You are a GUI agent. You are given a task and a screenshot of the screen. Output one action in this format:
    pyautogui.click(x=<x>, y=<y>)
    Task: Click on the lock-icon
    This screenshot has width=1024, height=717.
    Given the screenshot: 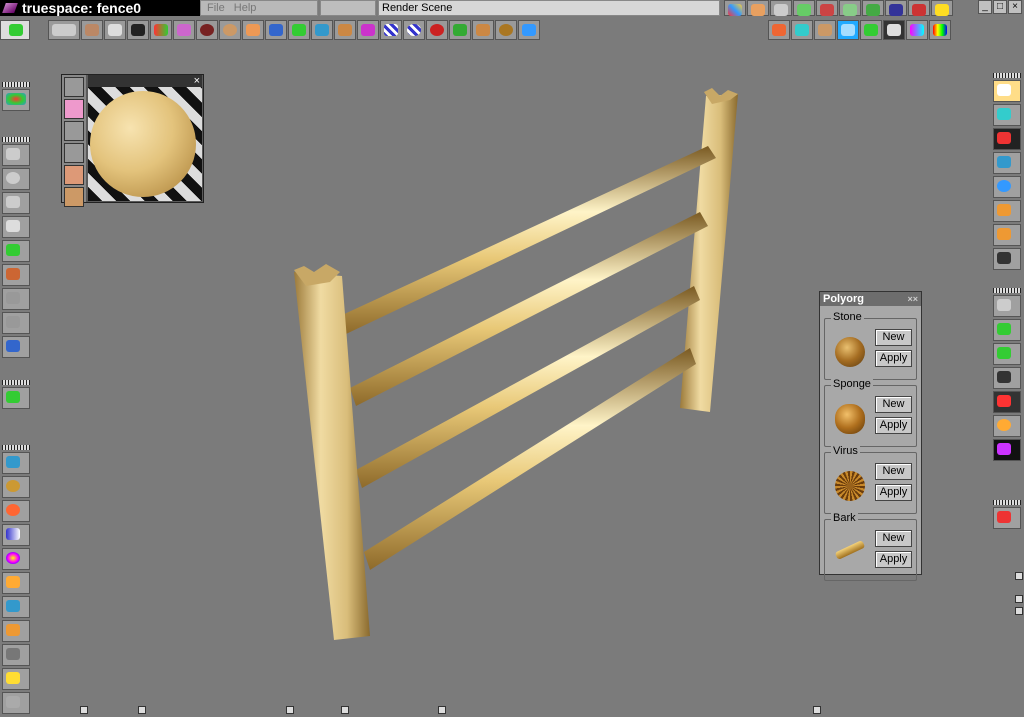 What is the action you would take?
    pyautogui.click(x=1007, y=378)
    